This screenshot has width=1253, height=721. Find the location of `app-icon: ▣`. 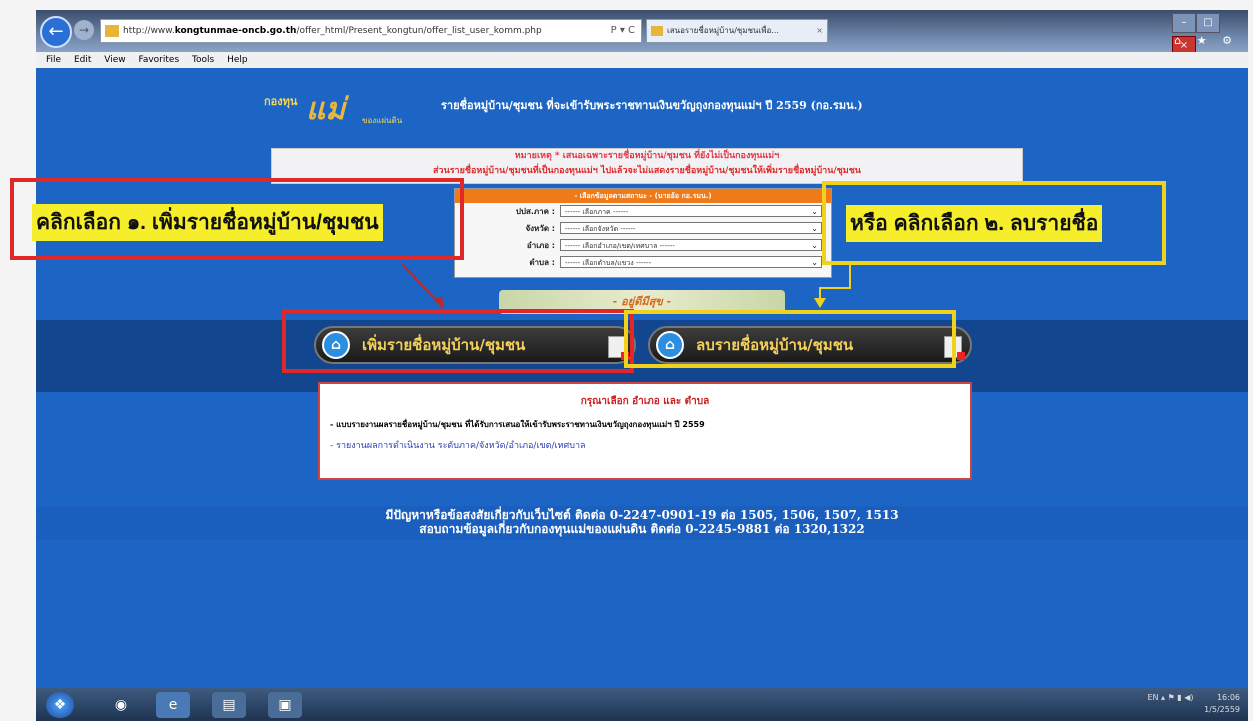

app-icon: ▣ is located at coordinates (285, 705).